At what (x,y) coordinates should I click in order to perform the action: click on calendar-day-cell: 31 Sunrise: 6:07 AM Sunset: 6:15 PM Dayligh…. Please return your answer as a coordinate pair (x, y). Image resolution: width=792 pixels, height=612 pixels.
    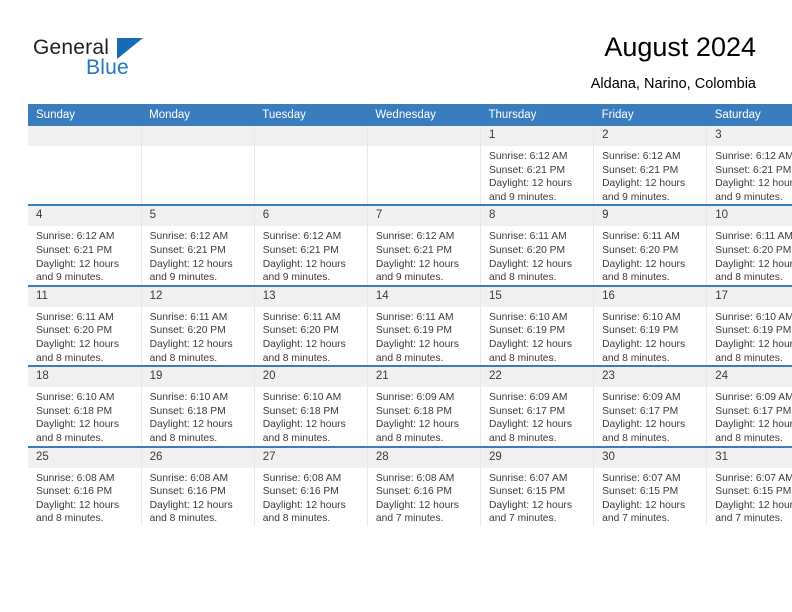
    Looking at the image, I should click on (749, 485).